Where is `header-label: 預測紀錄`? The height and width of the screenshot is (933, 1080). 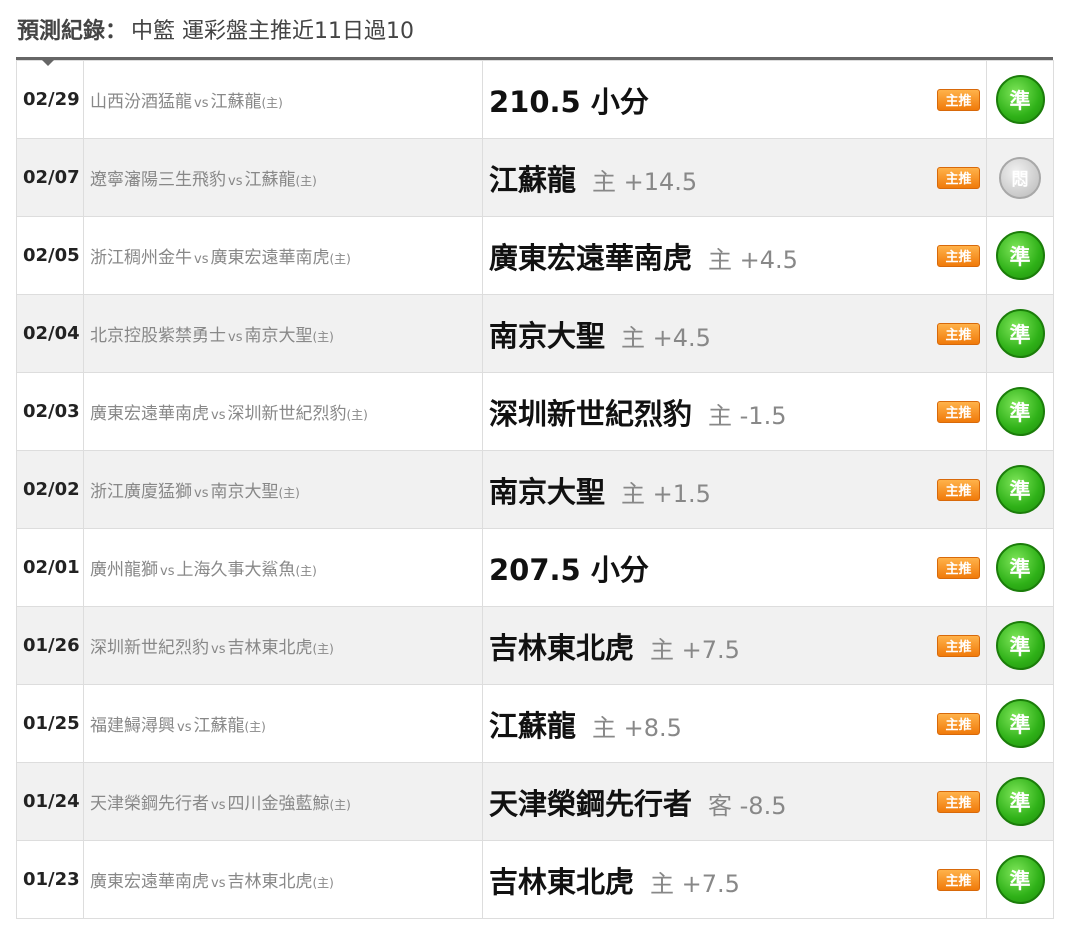 header-label: 預測紀錄 is located at coordinates (61, 31).